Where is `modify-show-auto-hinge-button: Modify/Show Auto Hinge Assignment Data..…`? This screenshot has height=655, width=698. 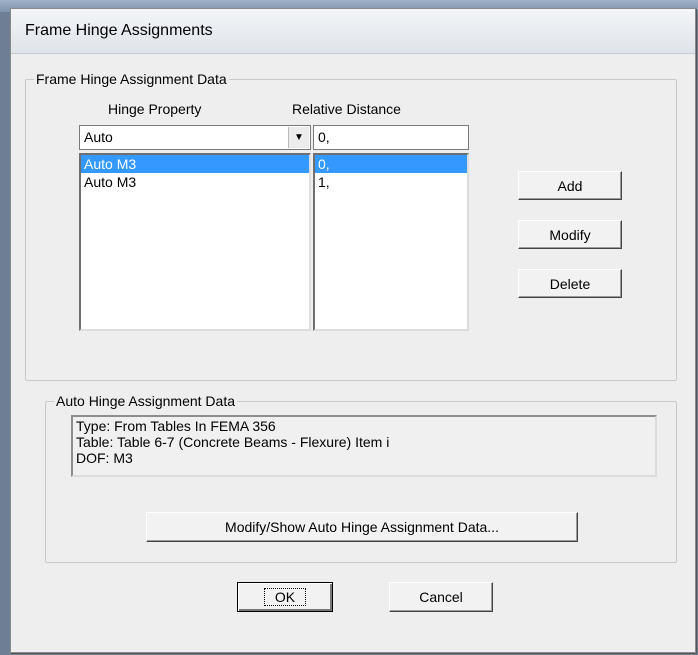
modify-show-auto-hinge-button: Modify/Show Auto Hinge Assignment Data..… is located at coordinates (362, 527).